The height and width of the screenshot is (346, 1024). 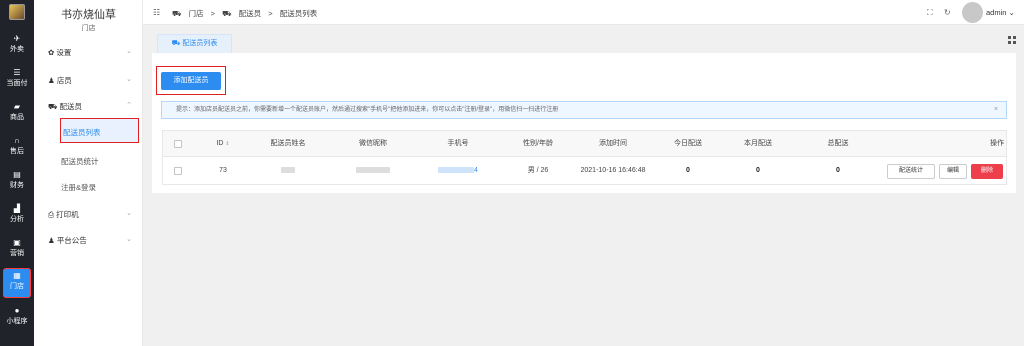 I want to click on delivery-stats-button: 配送统计, so click(x=911, y=171).